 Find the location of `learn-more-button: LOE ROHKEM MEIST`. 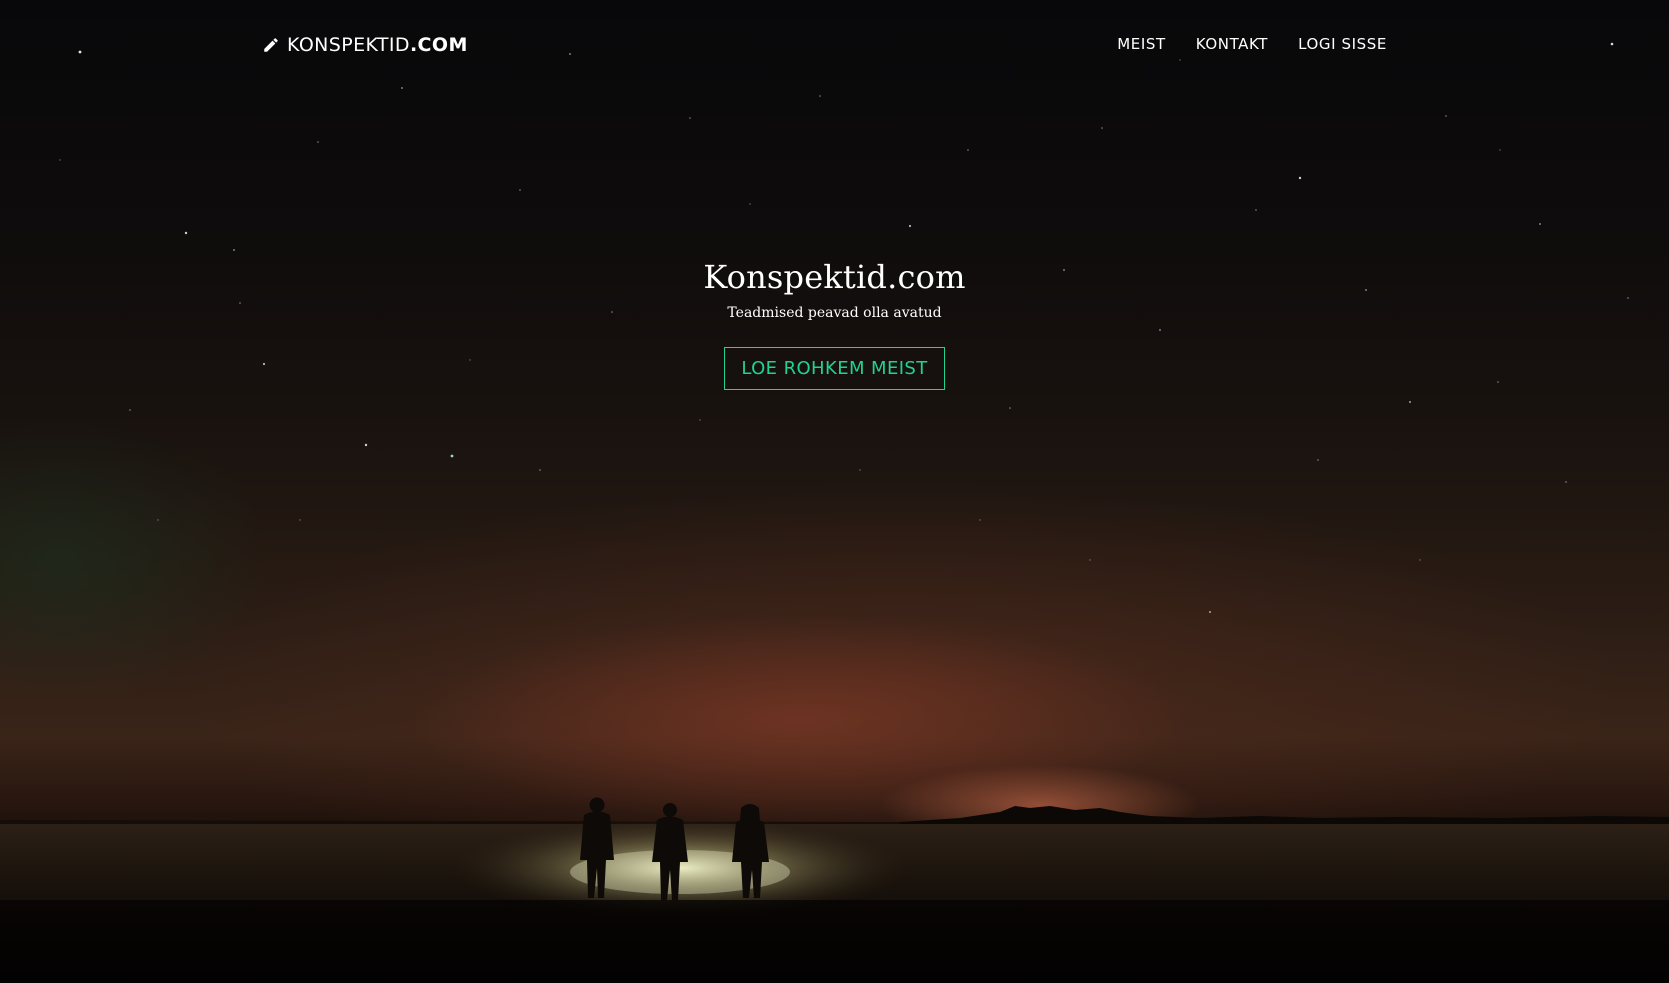

learn-more-button: LOE ROHKEM MEIST is located at coordinates (834, 368).